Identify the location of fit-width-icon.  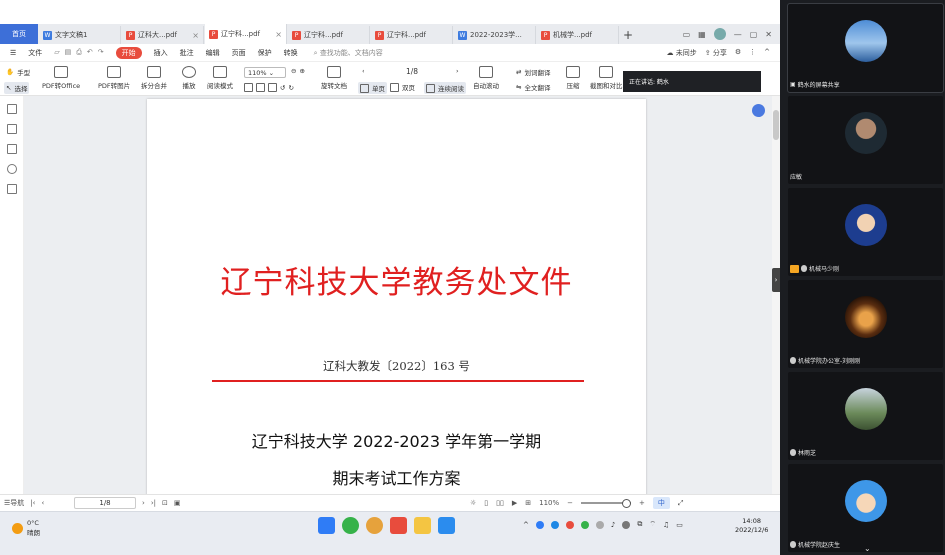
(260, 87).